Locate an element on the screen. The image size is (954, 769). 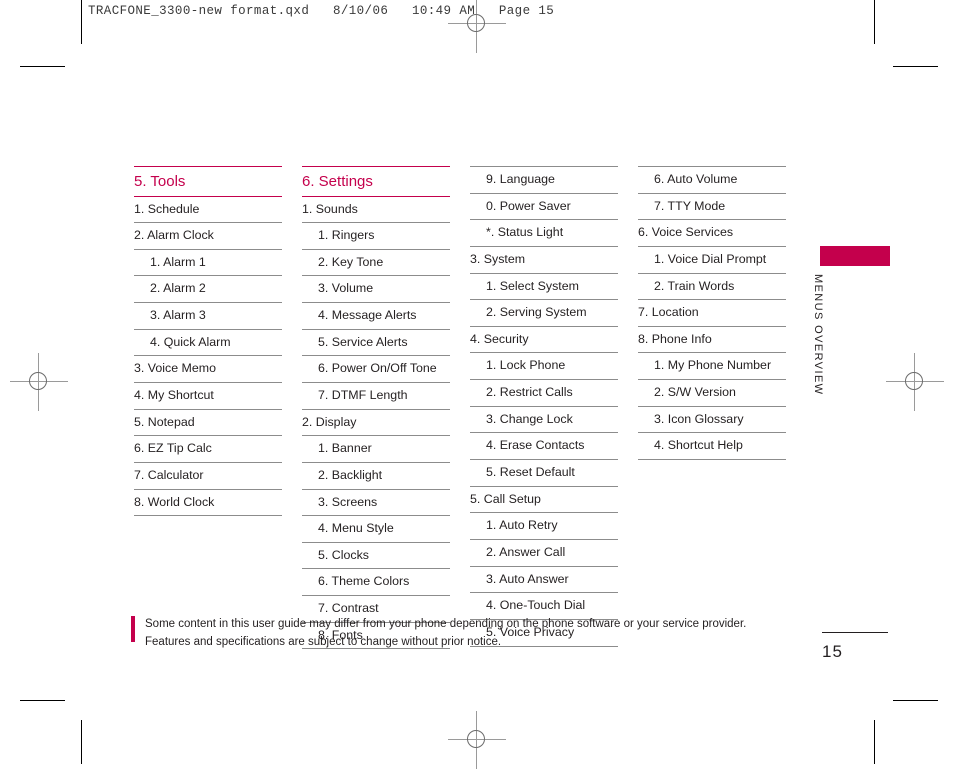
crop-mark-bottom-right-vertical is located at coordinates (874, 742).